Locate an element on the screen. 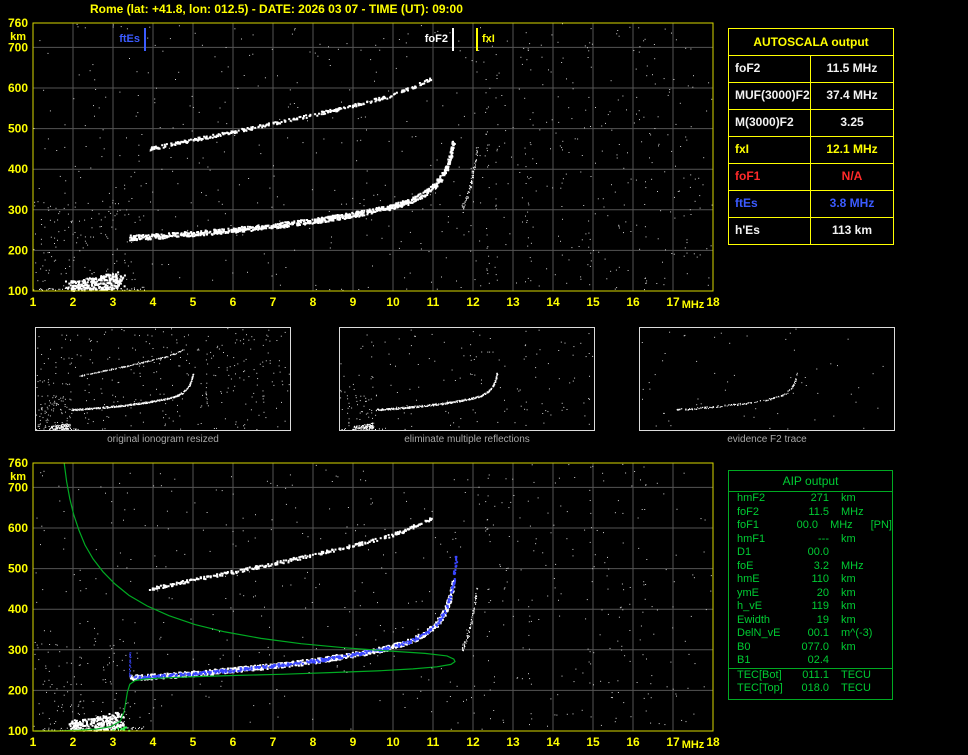  aip-row-value: 00.1 is located at coordinates (818, 633).